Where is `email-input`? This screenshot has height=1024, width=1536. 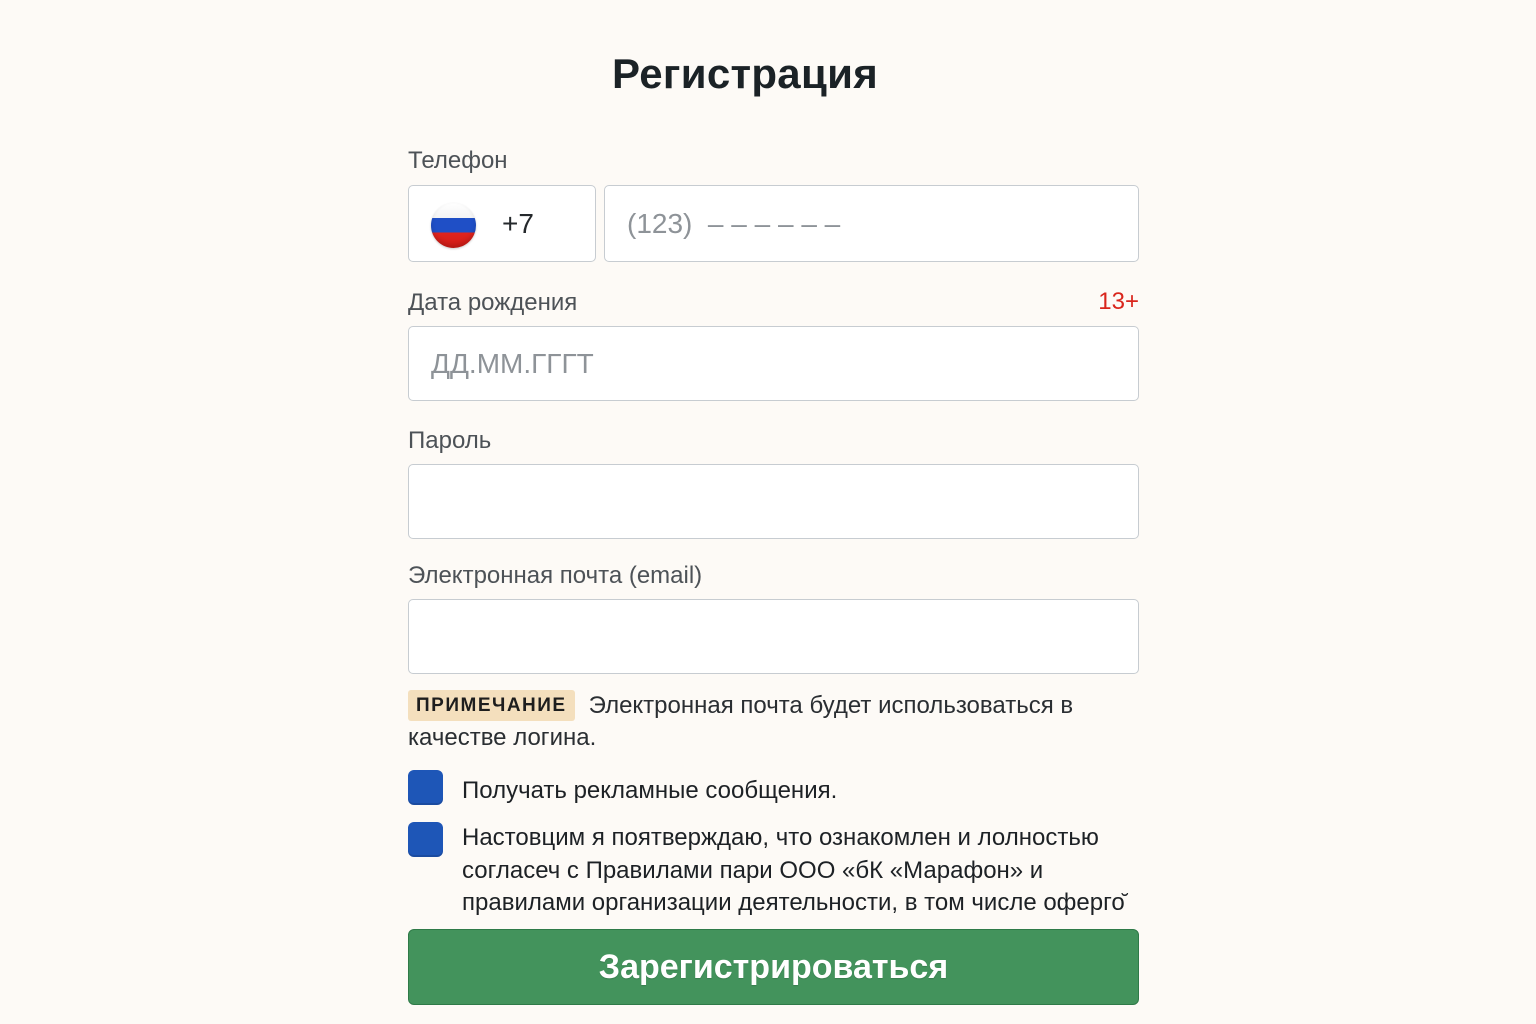 email-input is located at coordinates (773, 636).